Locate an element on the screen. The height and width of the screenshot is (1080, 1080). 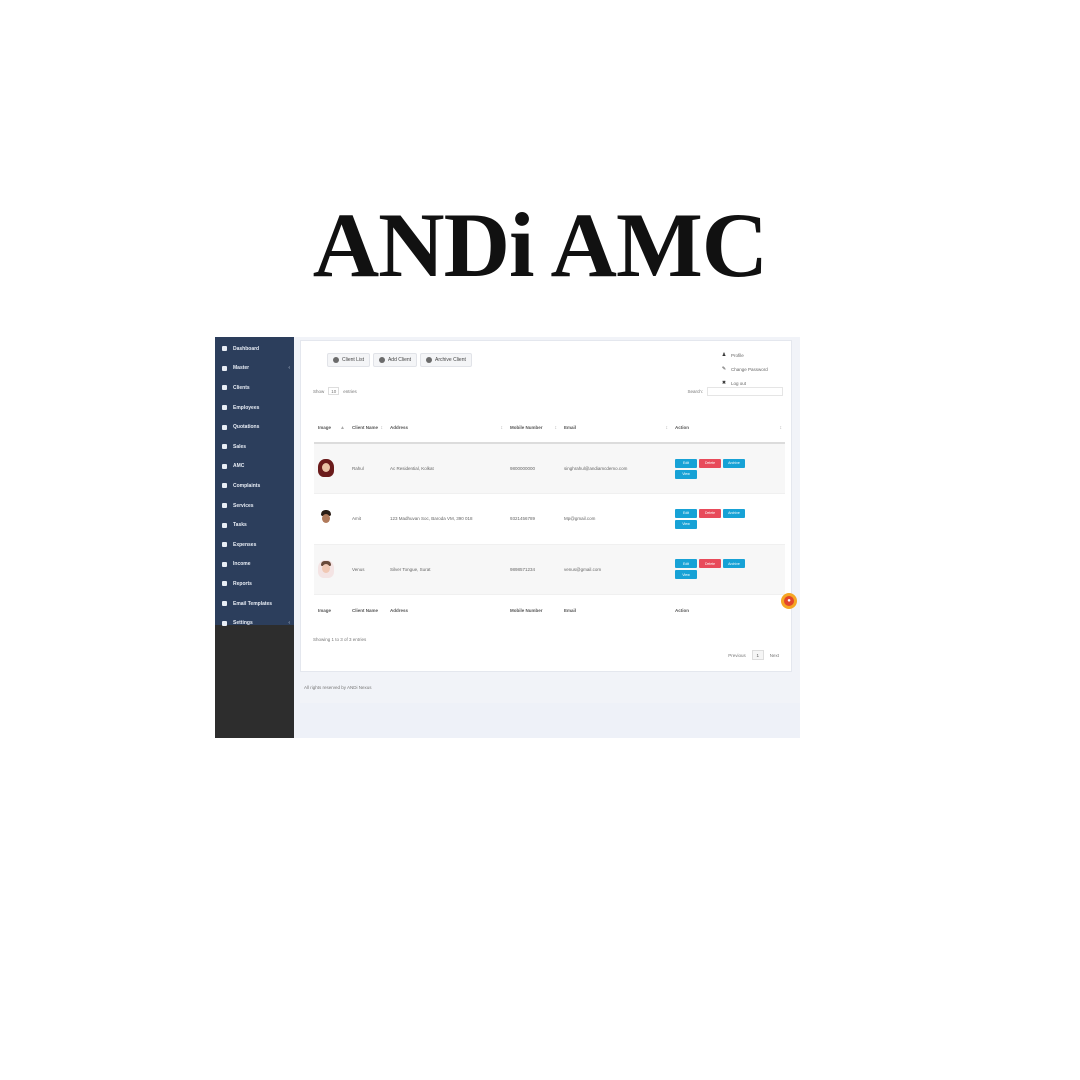
sidebar-item-settings: Settings ‹ is located at coordinates (254, 623).